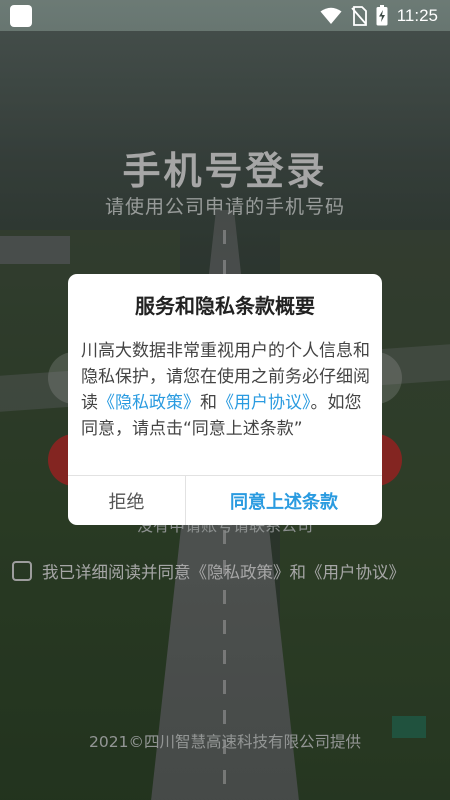 The height and width of the screenshot is (800, 450). Describe the element at coordinates (225, 15) in the screenshot. I see `status-bar: 11:25` at that location.